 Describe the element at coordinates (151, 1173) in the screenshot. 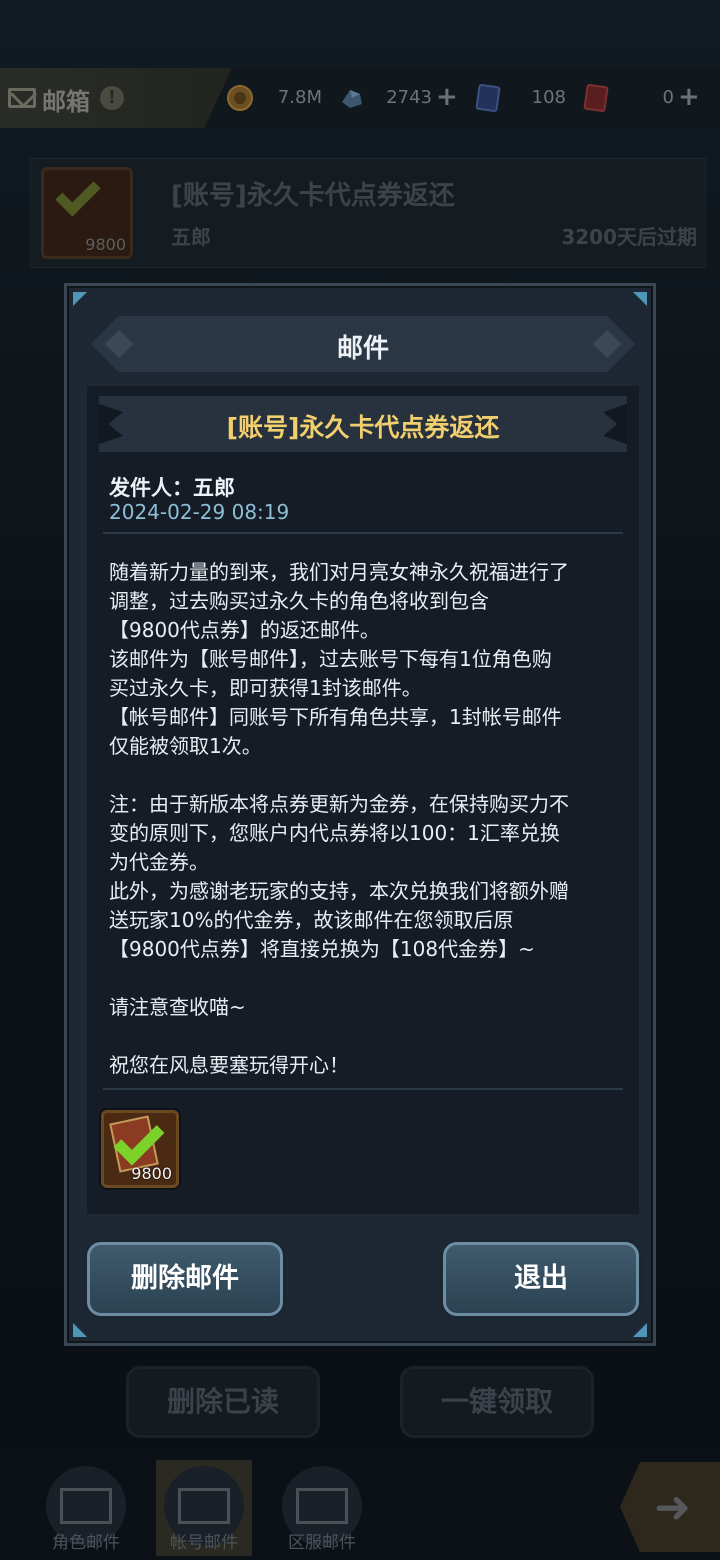

I see `attachment-count: 9800` at that location.